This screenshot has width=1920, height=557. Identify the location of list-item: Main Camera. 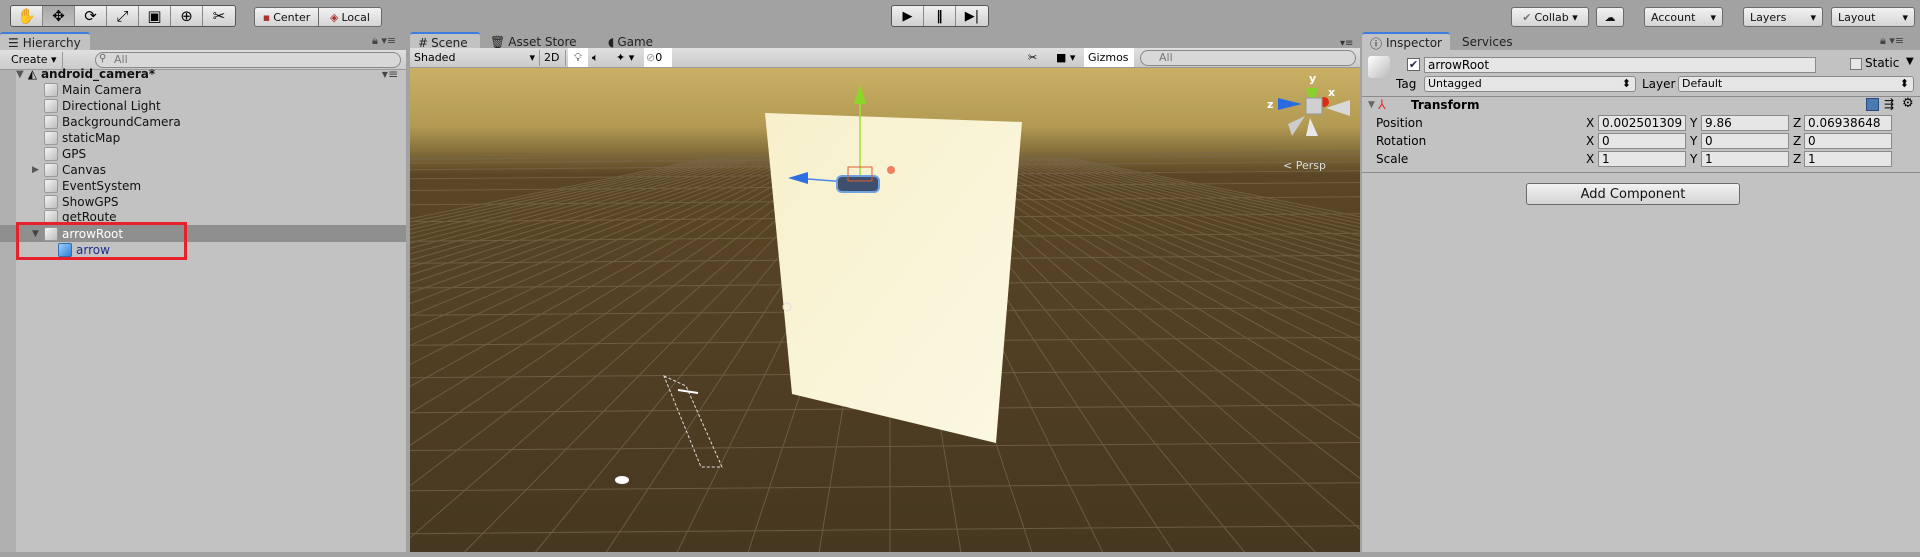
(221, 90).